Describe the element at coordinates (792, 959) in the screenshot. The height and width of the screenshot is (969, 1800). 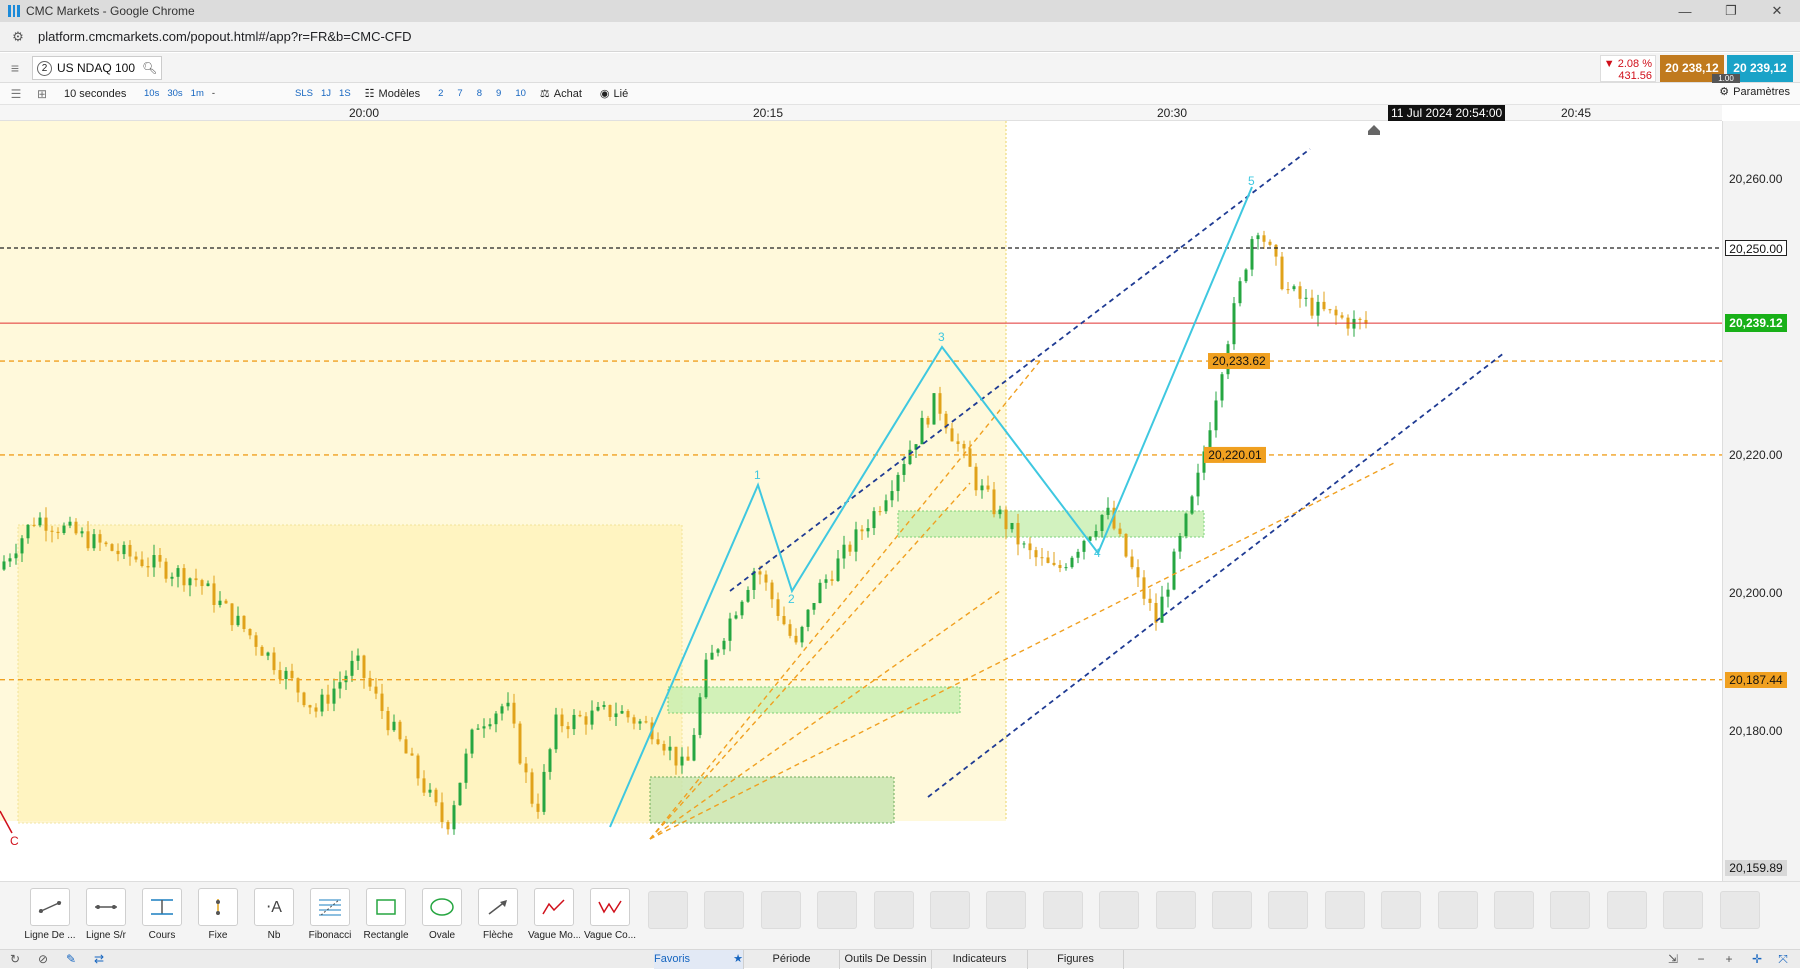
I see `tab-period: Période` at that location.